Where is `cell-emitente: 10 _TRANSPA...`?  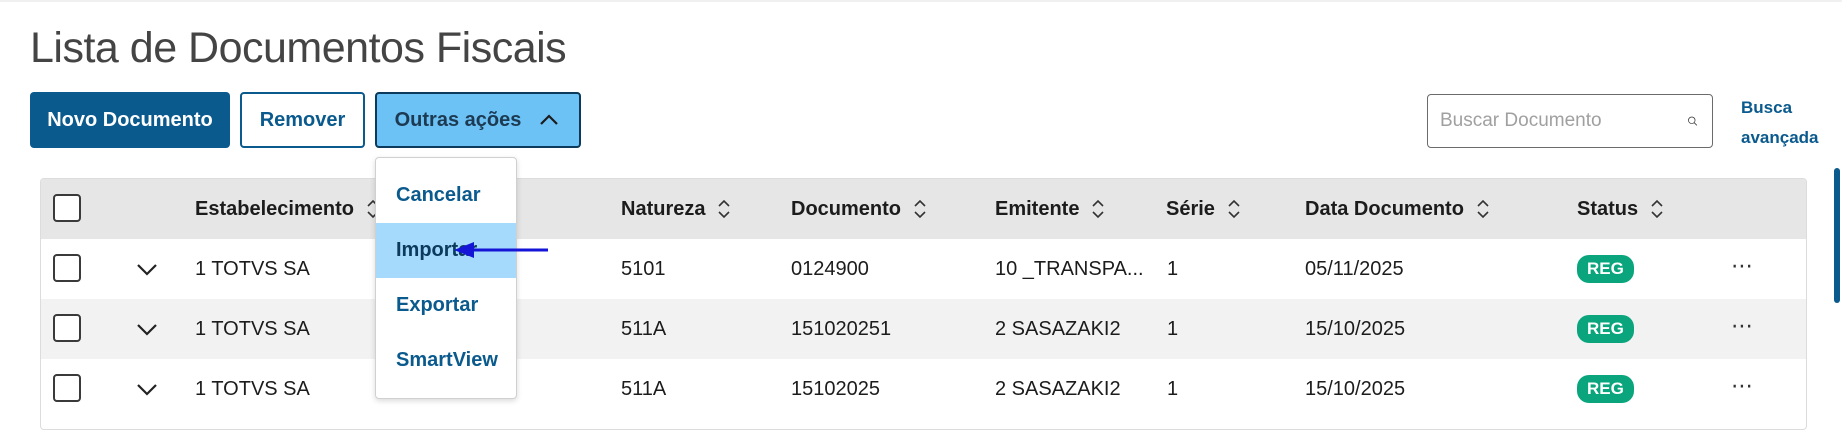 cell-emitente: 10 _TRANSPA... is located at coordinates (1069, 268).